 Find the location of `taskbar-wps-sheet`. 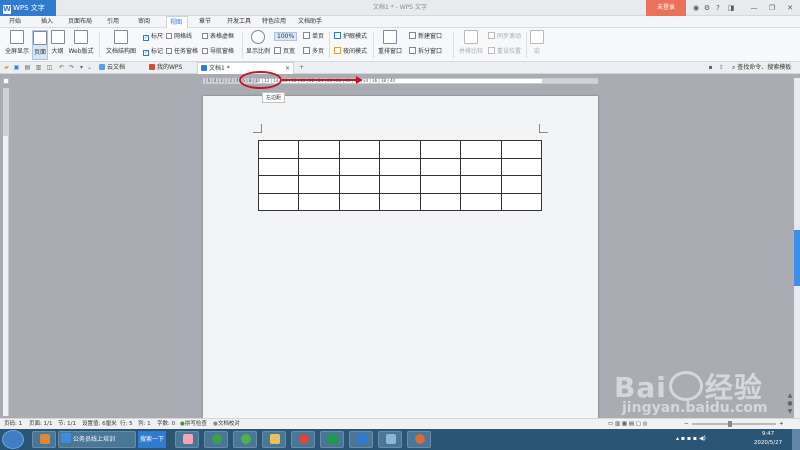

taskbar-wps-sheet is located at coordinates (332, 439).